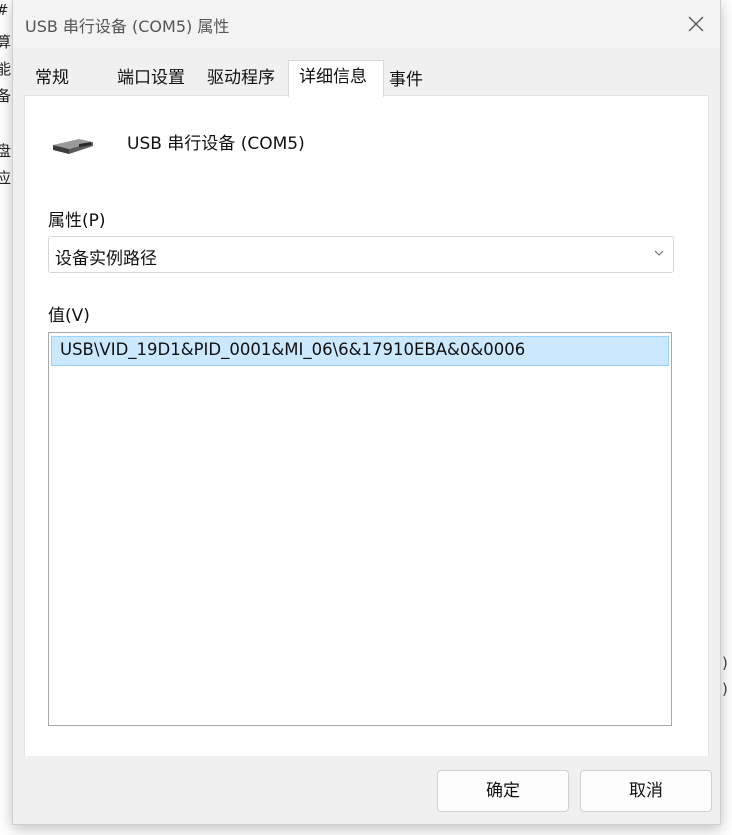  Describe the element at coordinates (6, 151) in the screenshot. I see `background-text: 盘` at that location.